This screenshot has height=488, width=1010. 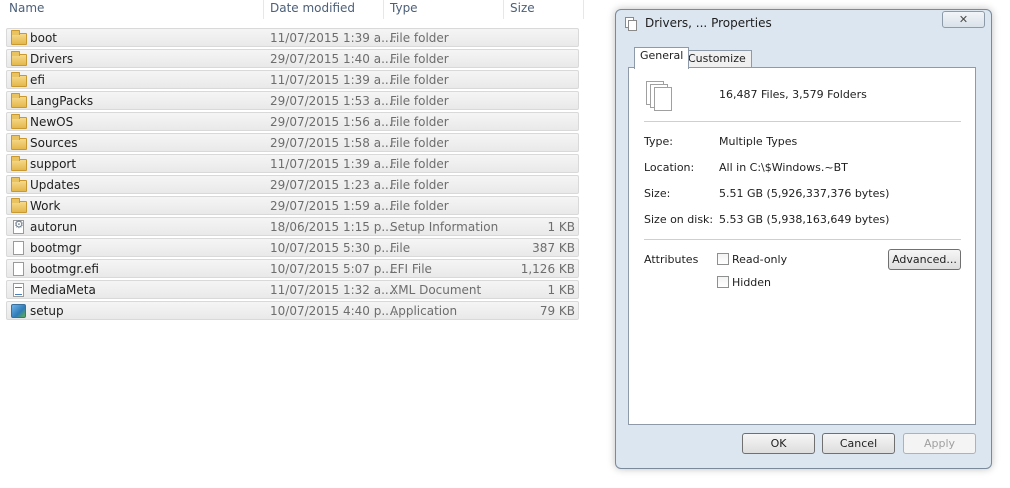 I want to click on file-name: Sources, so click(x=54, y=143).